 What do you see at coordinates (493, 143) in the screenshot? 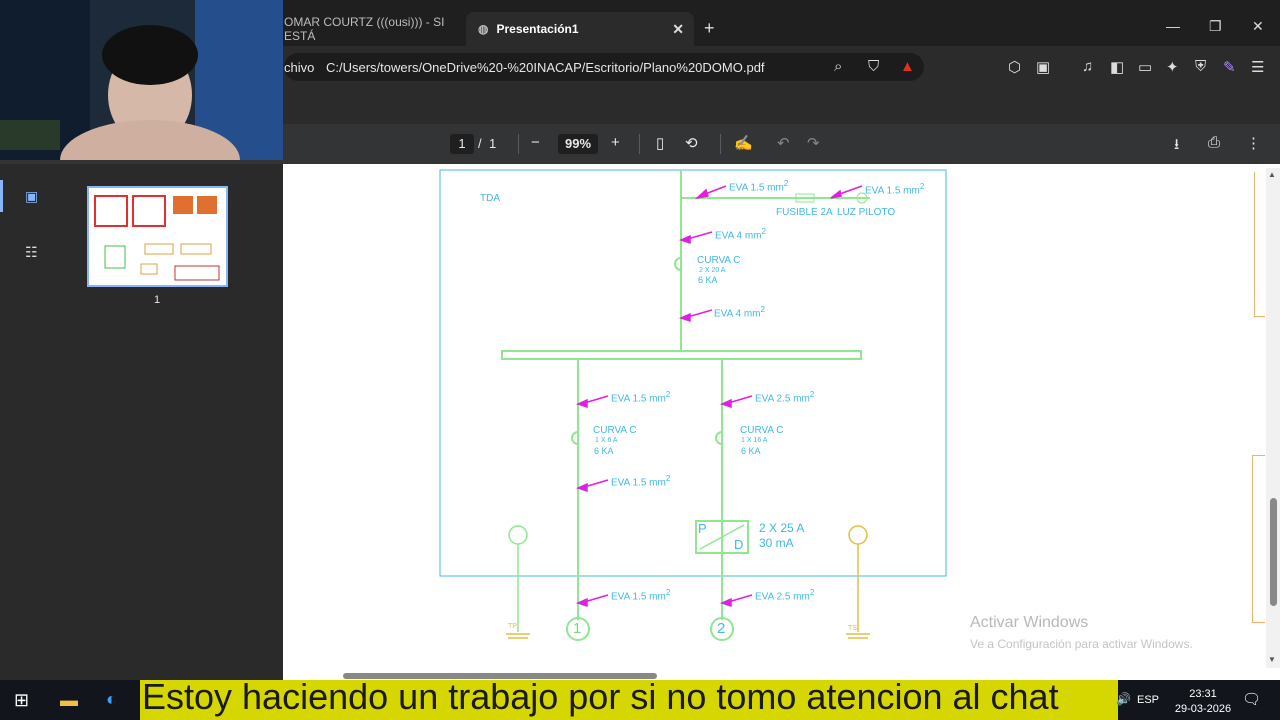
I see `page-total: 1` at bounding box center [493, 143].